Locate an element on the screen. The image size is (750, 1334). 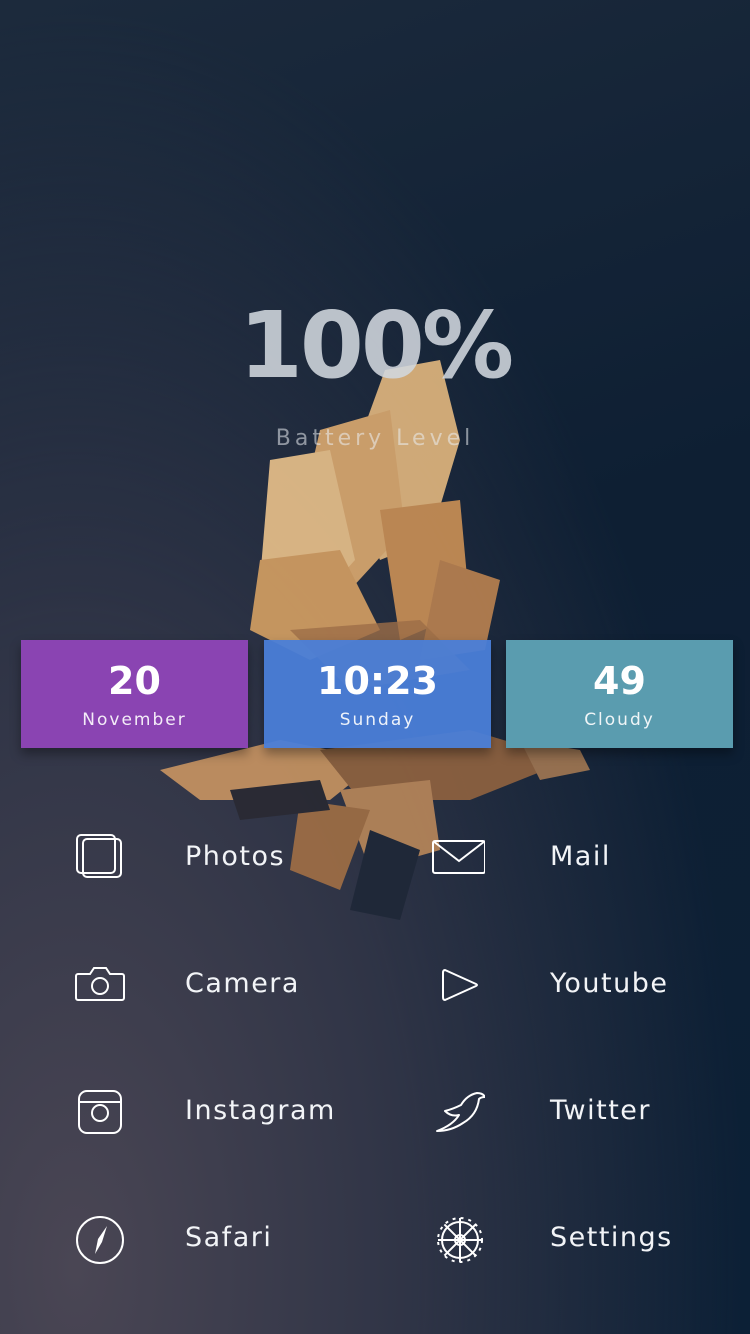
date-value: 20 is located at coordinates (134, 681).